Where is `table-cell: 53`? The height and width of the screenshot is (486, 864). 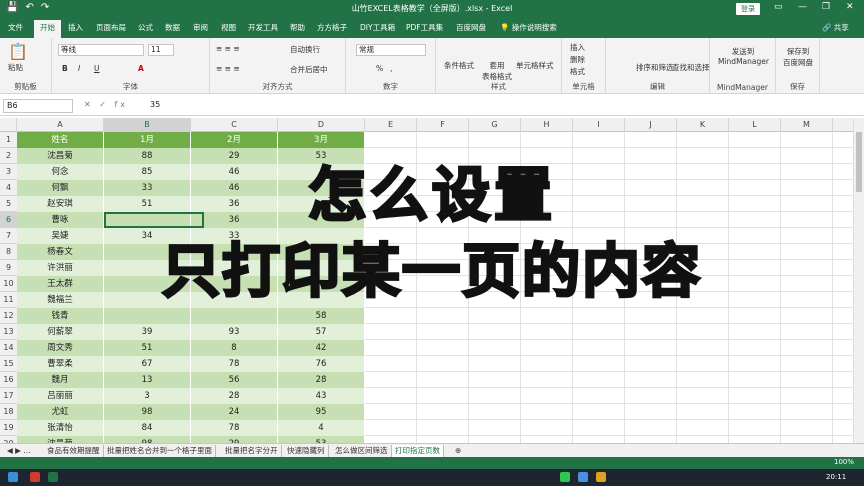
table-cell: 53 is located at coordinates (321, 439).